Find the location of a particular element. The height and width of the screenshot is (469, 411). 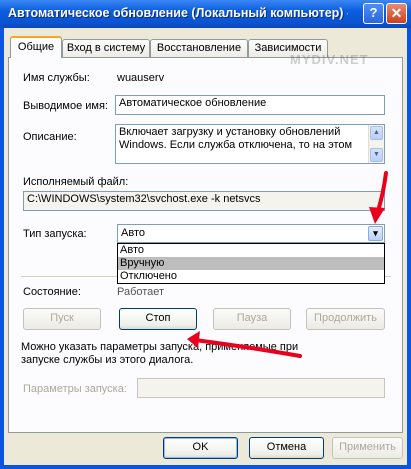

close-button: ✕ is located at coordinates (396, 13).